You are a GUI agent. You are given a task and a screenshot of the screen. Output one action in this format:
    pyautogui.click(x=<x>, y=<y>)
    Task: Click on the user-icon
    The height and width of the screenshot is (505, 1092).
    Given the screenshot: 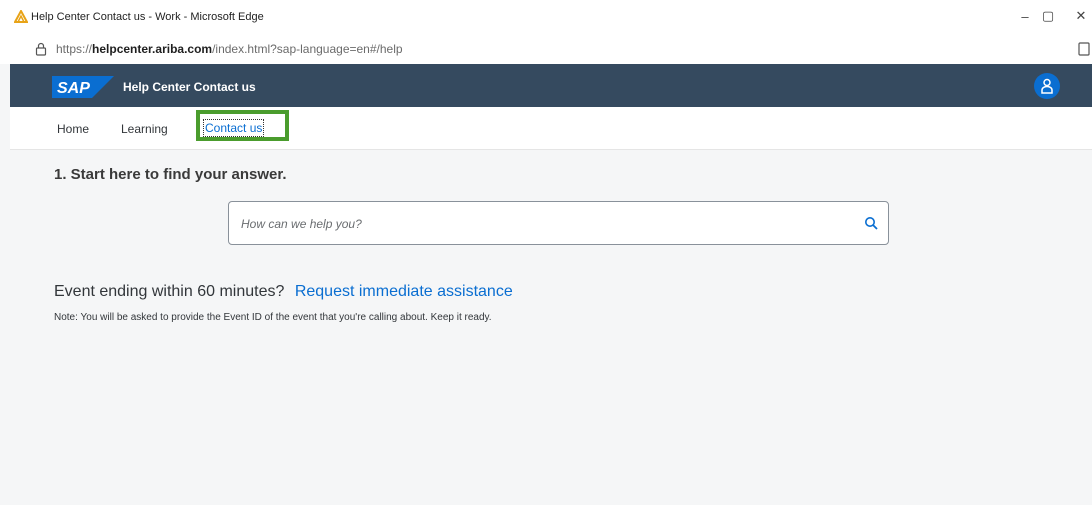 What is the action you would take?
    pyautogui.click(x=1047, y=86)
    